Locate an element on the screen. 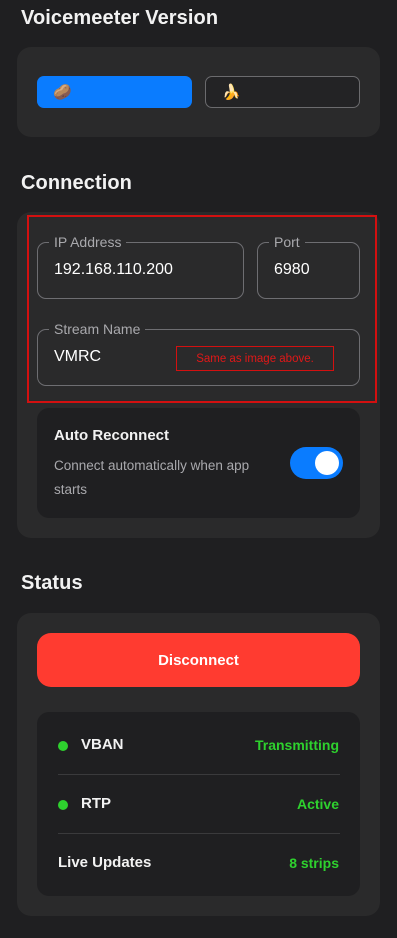 The image size is (397, 938). connection-title: Connection is located at coordinates (76, 183).